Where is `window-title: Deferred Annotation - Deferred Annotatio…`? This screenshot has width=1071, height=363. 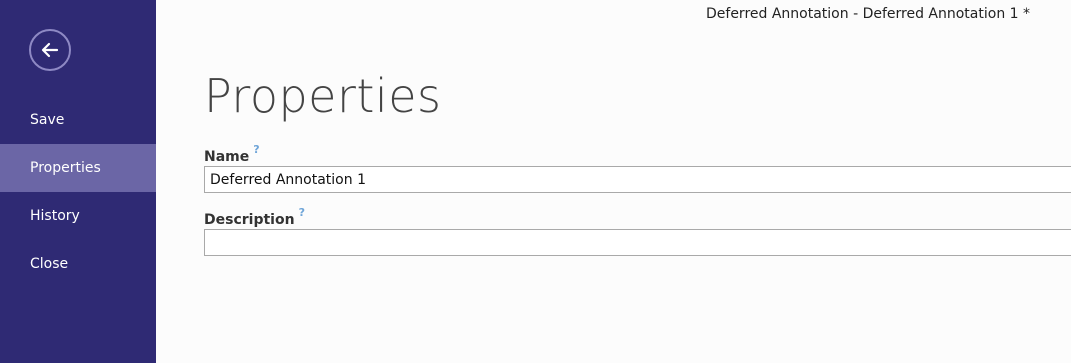 window-title: Deferred Annotation - Deferred Annotatio… is located at coordinates (868, 14).